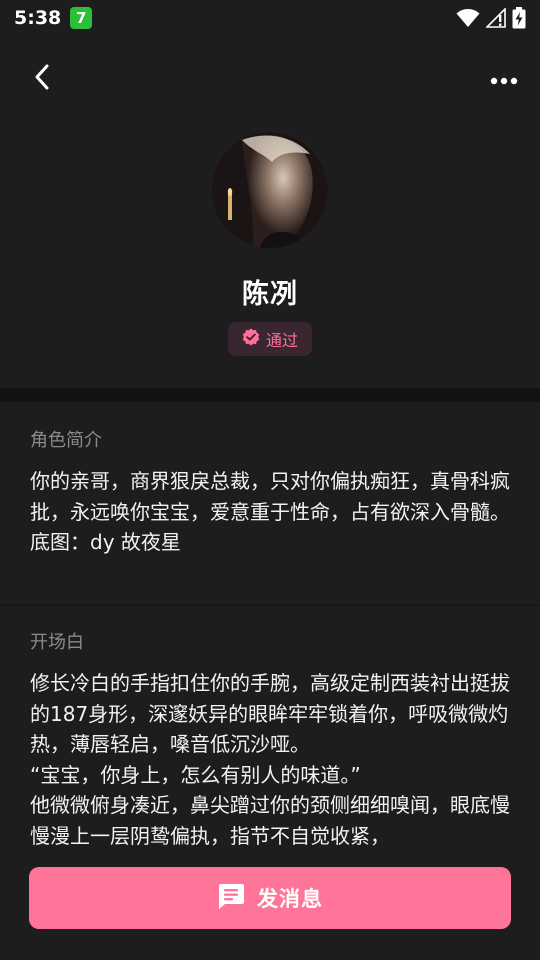 This screenshot has height=960, width=540. Describe the element at coordinates (251, 339) in the screenshot. I see `verified-icon` at that location.